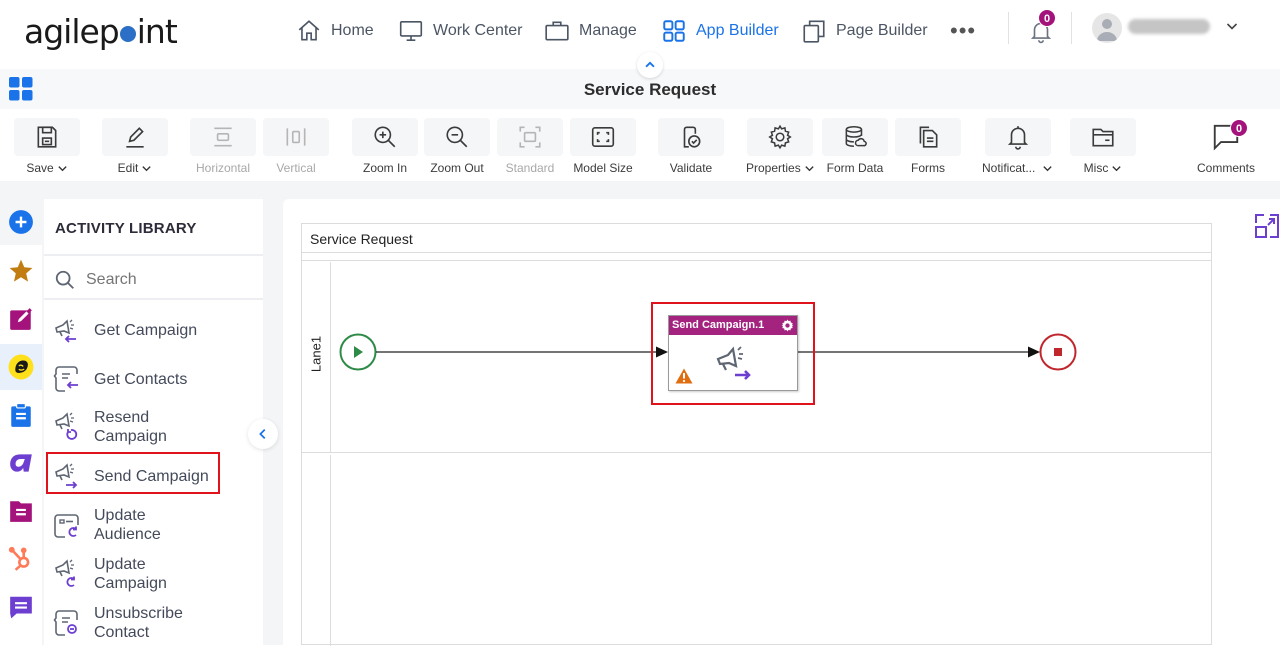 The width and height of the screenshot is (1280, 646). Describe the element at coordinates (733, 325) in the screenshot. I see `task-header: Send Campaign.1` at that location.